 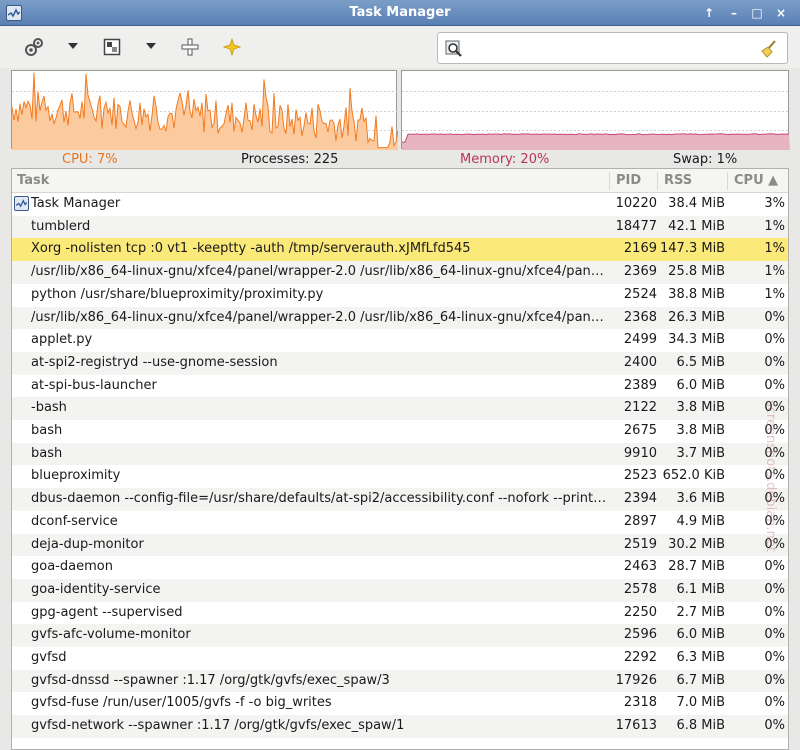 I want to click on rss-cell: 38.8 MiB, so click(x=696, y=294).